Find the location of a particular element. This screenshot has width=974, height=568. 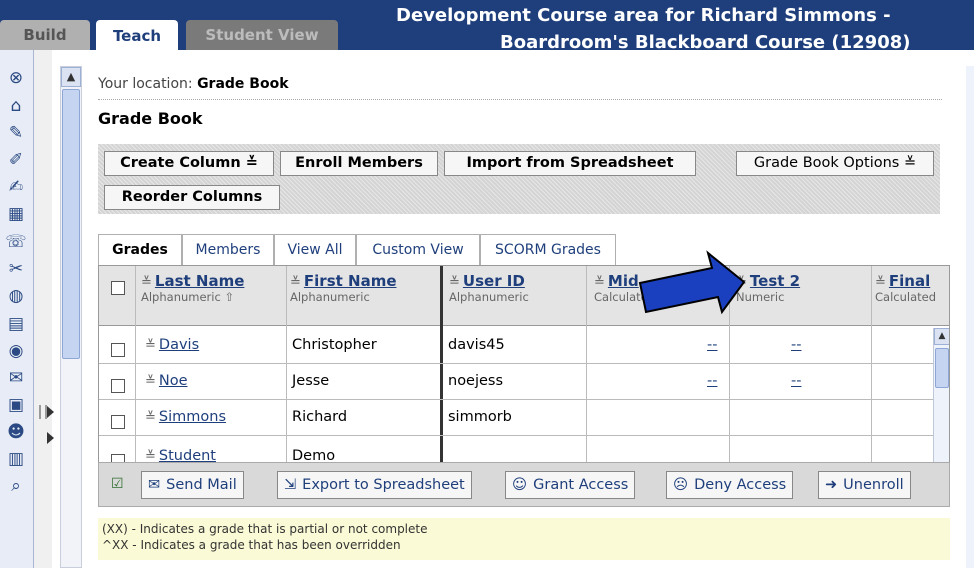

annotation-arrow is located at coordinates (692, 282).